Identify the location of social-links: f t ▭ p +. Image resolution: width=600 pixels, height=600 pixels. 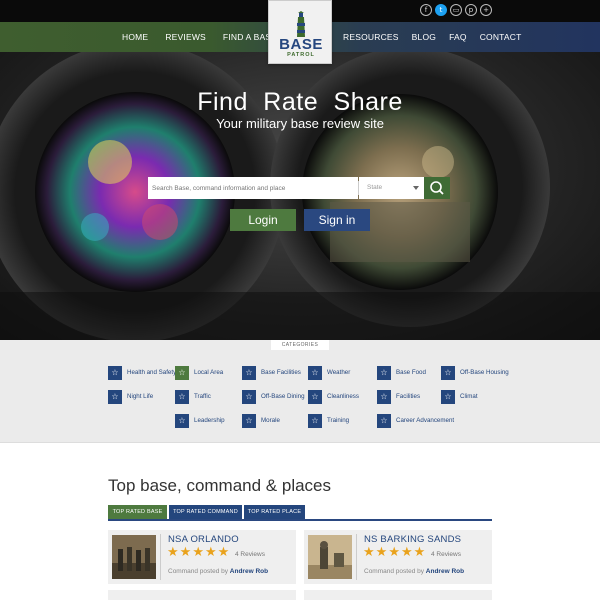
(456, 10).